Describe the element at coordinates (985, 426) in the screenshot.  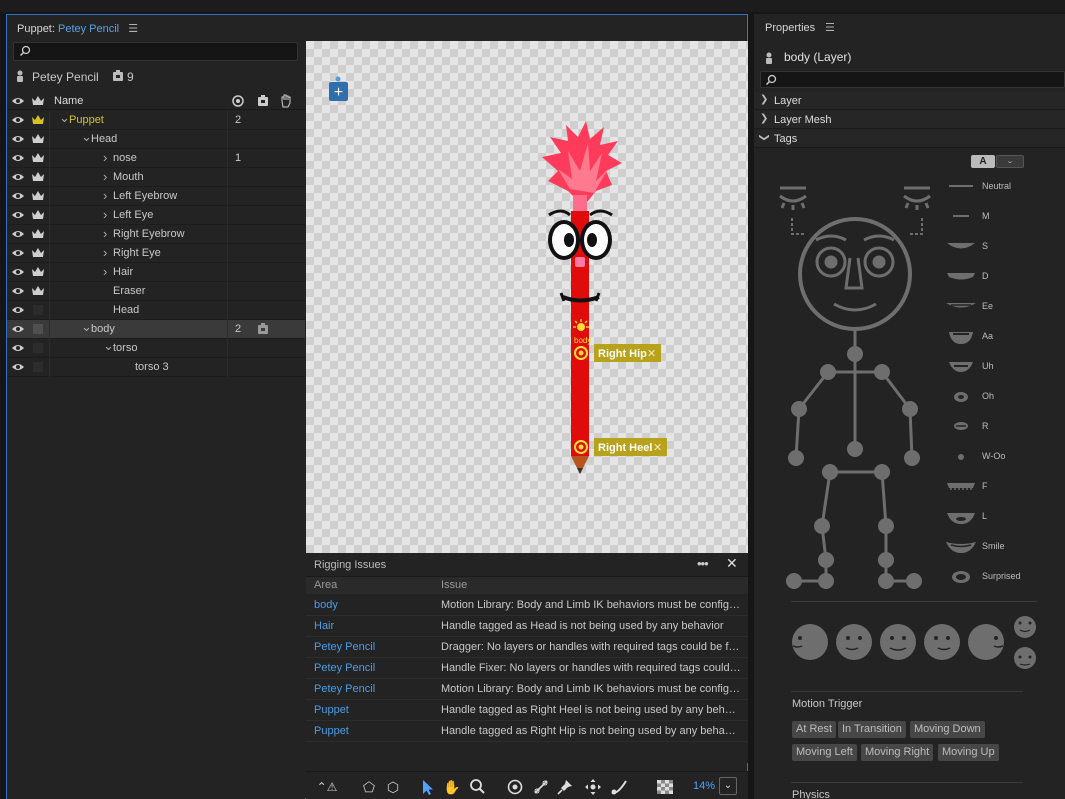
I see `mouth-tag-label: R` at that location.